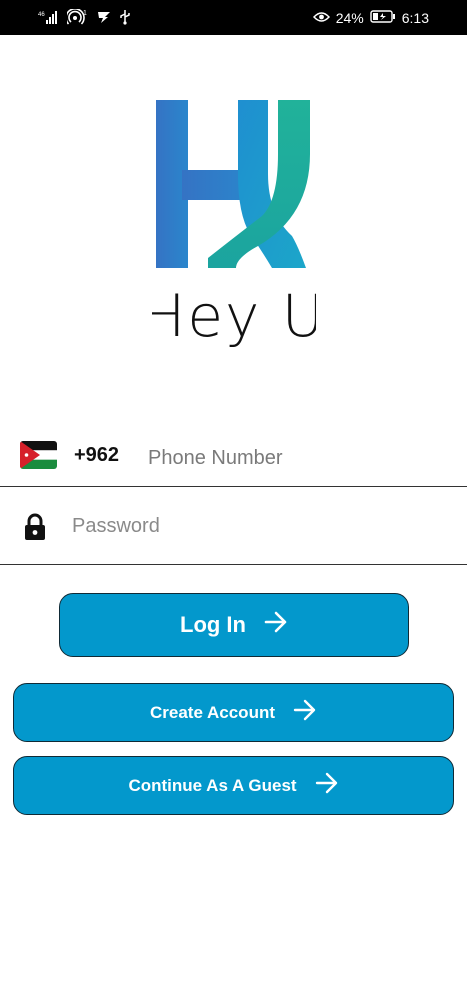 This screenshot has width=467, height=1000. I want to click on continue-as-guest-button: Continue As A Guest, so click(233, 785).